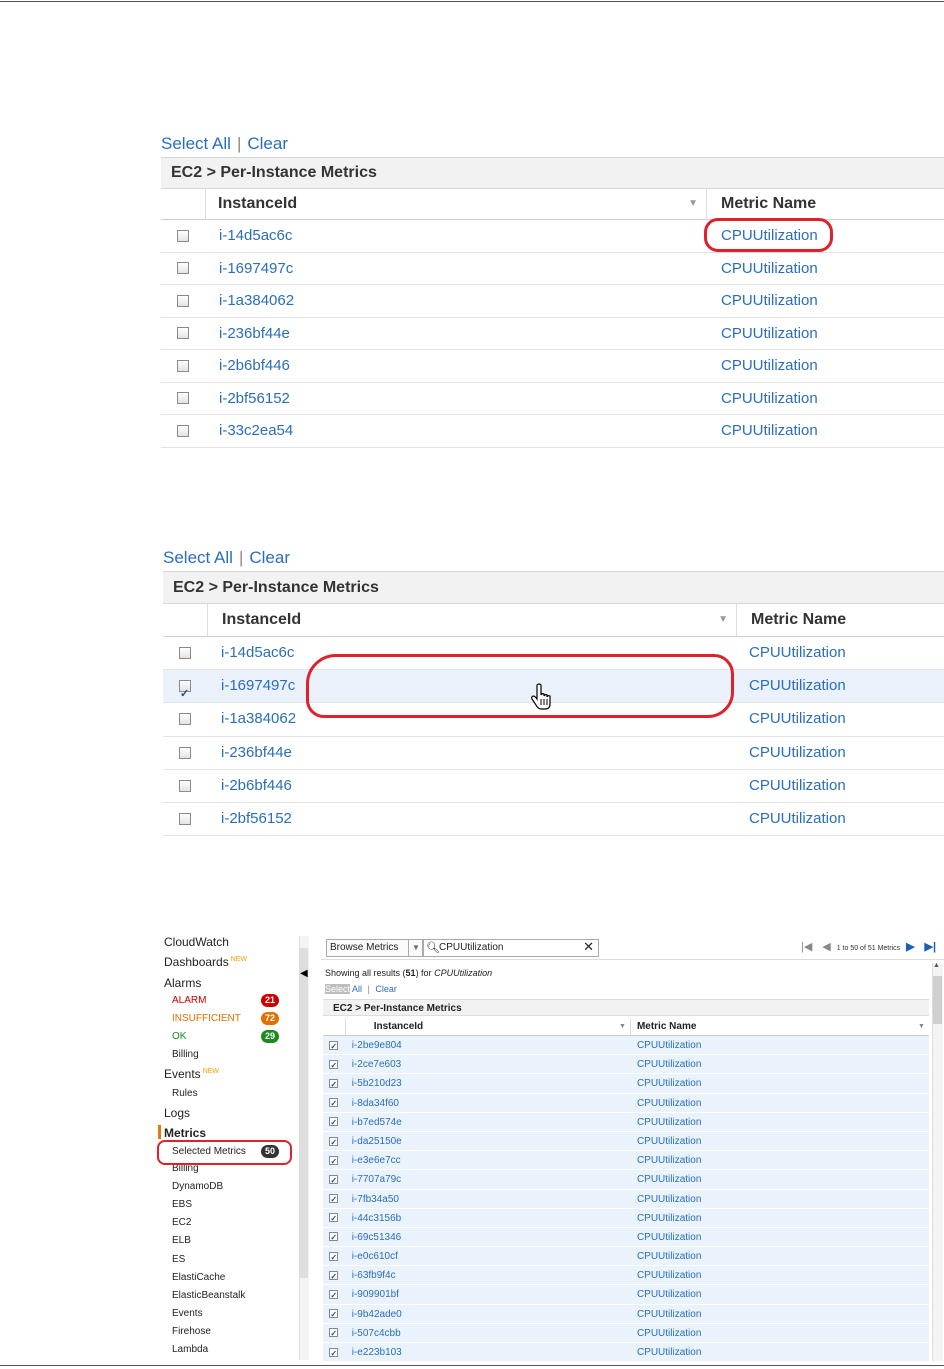 The height and width of the screenshot is (1369, 944). Describe the element at coordinates (626, 1353) in the screenshot. I see `table-row: i-e223b103CPUUtilization` at that location.